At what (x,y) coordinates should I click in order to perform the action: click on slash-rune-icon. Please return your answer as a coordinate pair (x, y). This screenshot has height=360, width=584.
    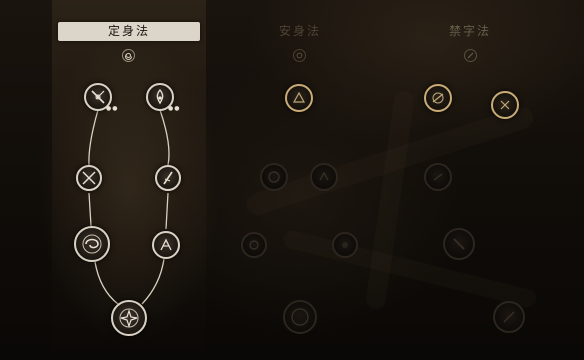
    Looking at the image, I should click on (438, 98).